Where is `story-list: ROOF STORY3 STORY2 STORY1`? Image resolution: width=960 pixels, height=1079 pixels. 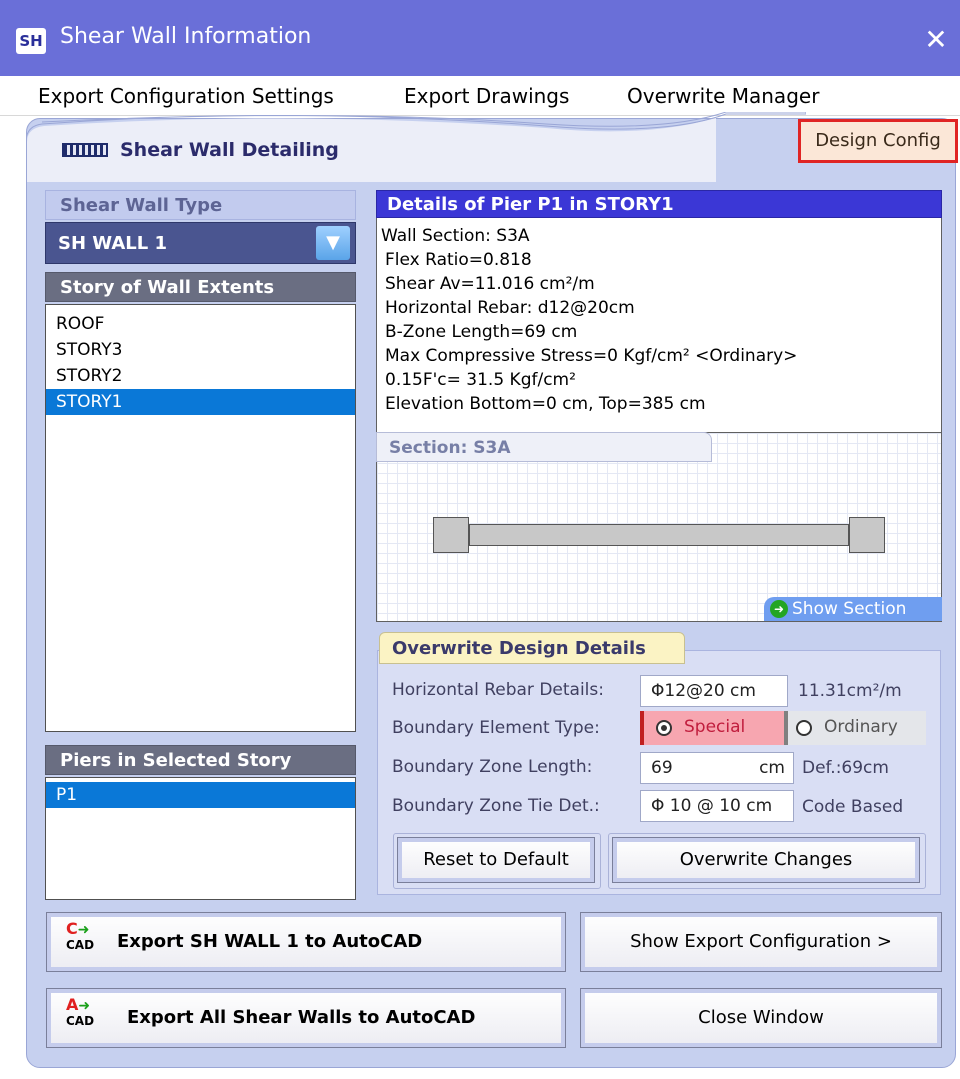 story-list: ROOF STORY3 STORY2 STORY1 is located at coordinates (200, 518).